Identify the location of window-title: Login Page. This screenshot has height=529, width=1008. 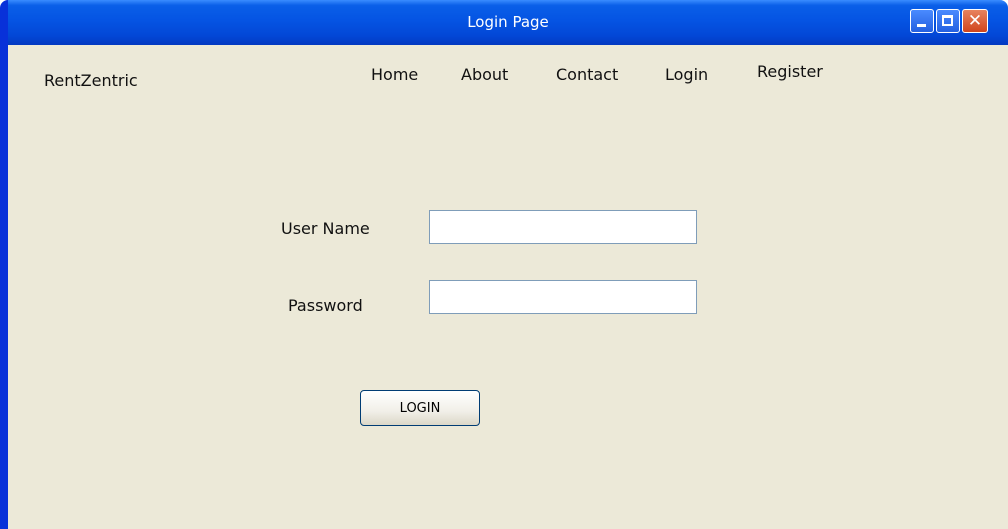
(508, 22).